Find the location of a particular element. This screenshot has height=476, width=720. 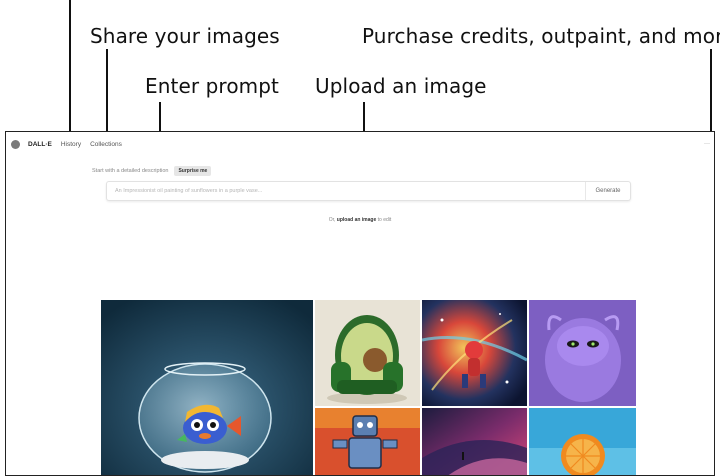

fishbowl-image is located at coordinates (207, 387).